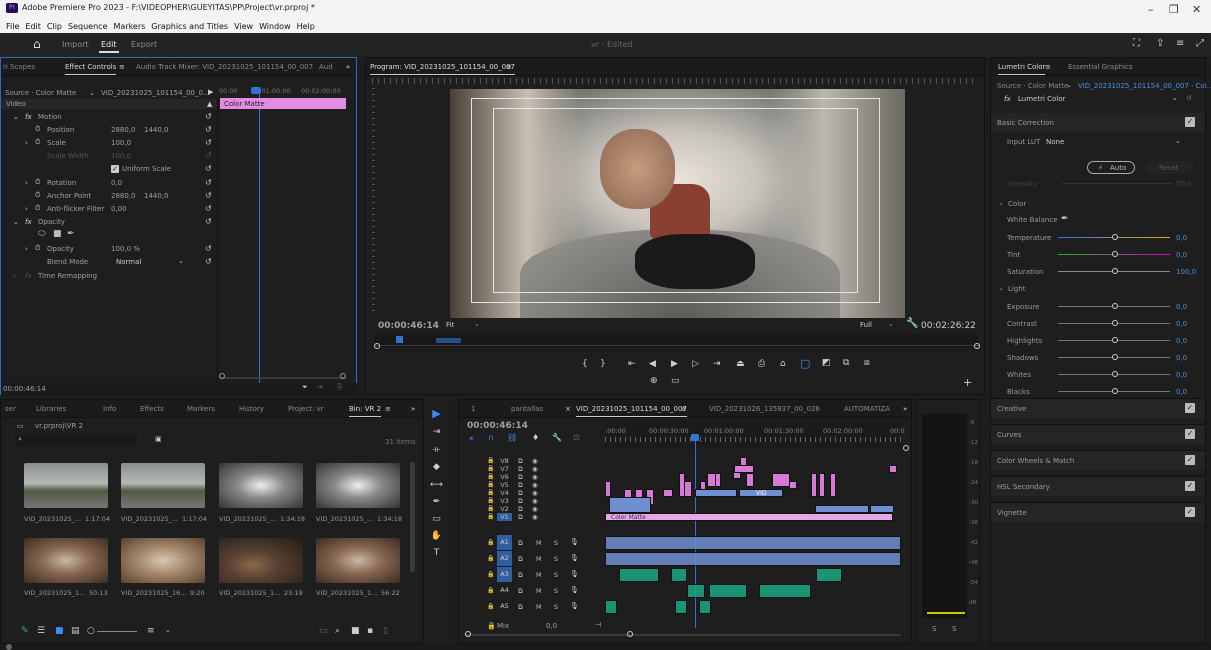 The image size is (1211, 650). What do you see at coordinates (326, 67) in the screenshot?
I see `tab-audio: Aud` at bounding box center [326, 67].